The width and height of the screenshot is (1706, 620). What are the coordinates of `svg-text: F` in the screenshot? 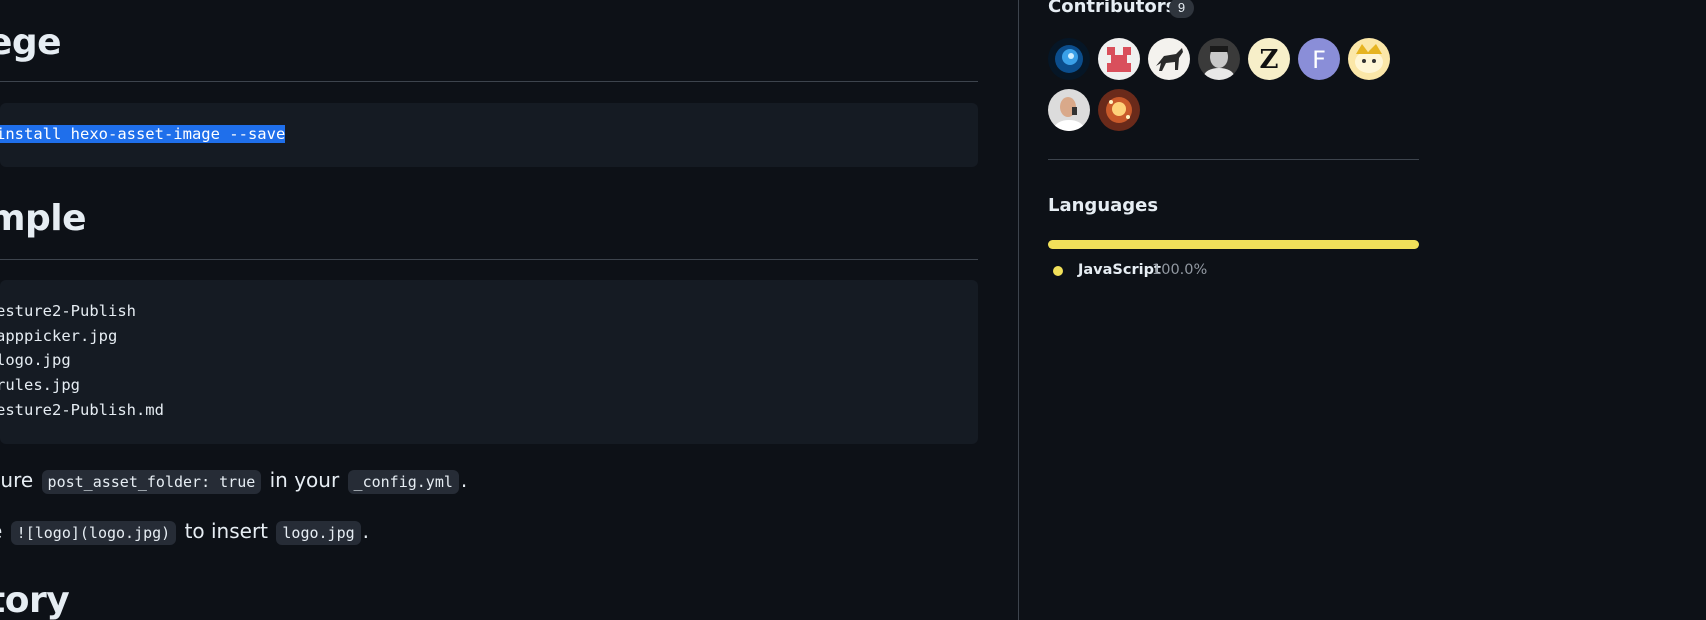 It's located at (1319, 60).